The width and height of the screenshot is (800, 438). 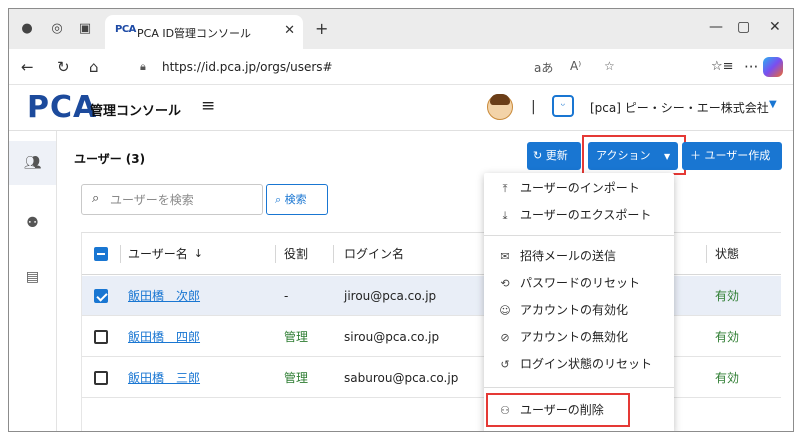 I want to click on user-login: sirou@pca.co.jp, so click(x=392, y=336).